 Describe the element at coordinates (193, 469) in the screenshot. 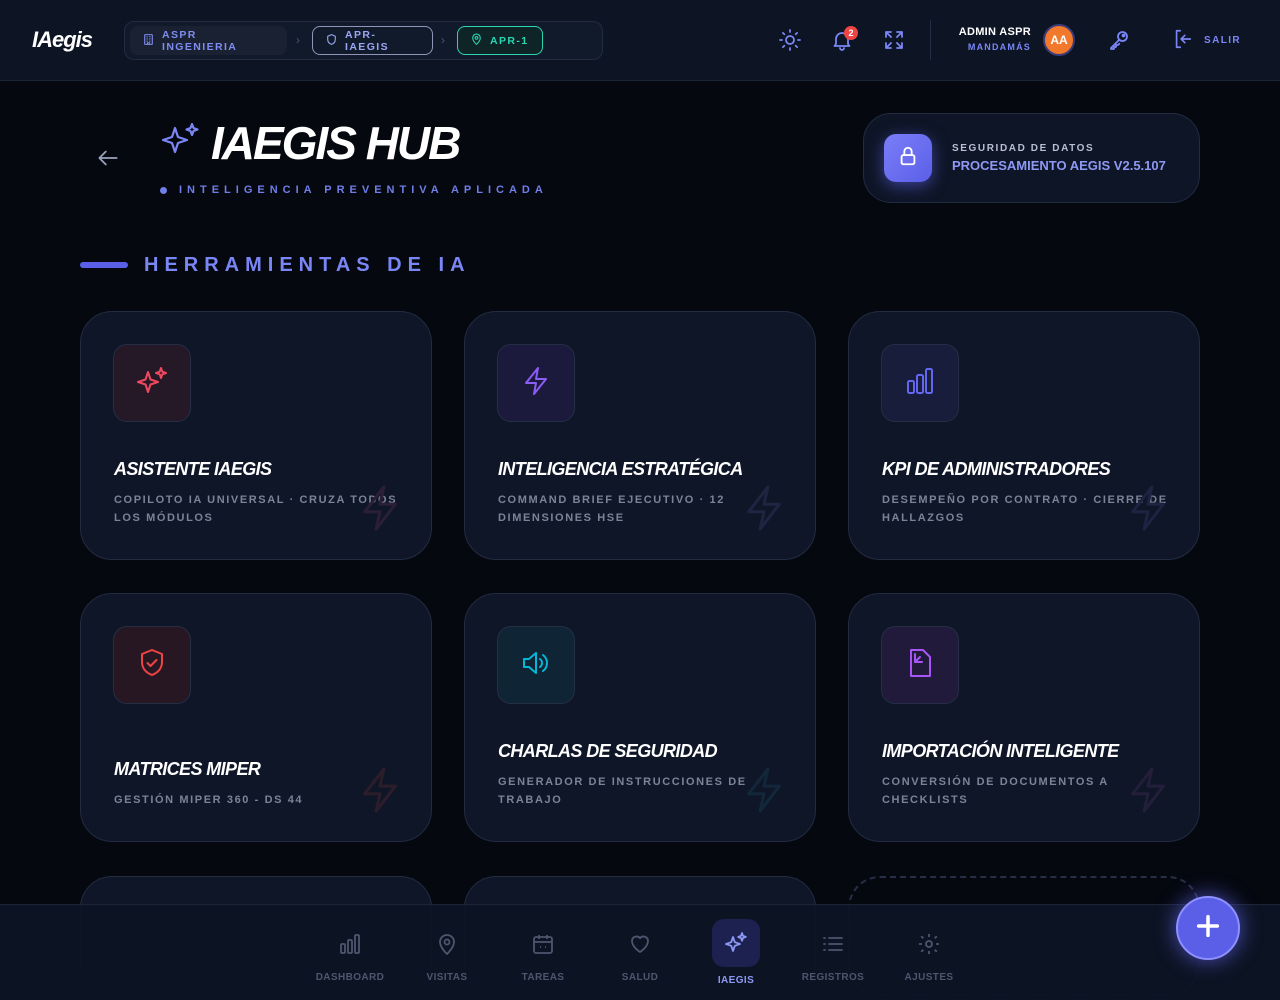

I see `tool-title: ASISTENTE IAEGIS` at that location.